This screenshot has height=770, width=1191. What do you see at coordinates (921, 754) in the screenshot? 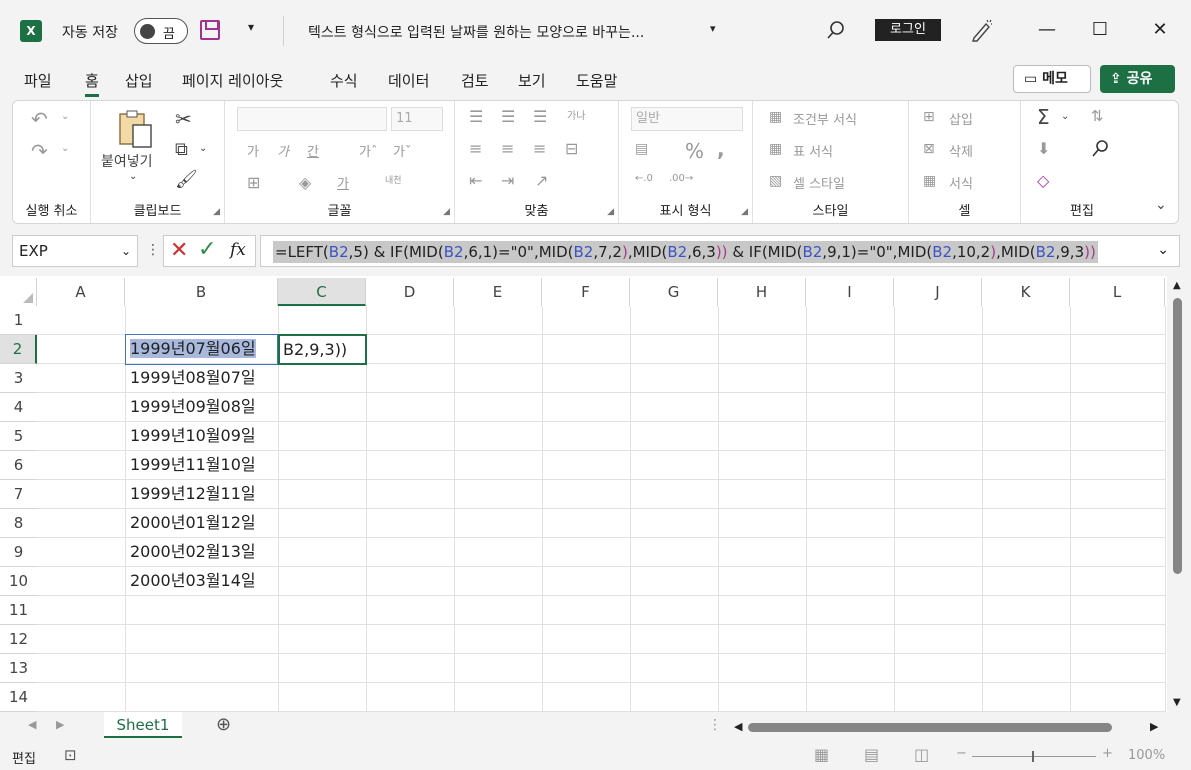
I see `page-break-view-icon: ◫` at bounding box center [921, 754].